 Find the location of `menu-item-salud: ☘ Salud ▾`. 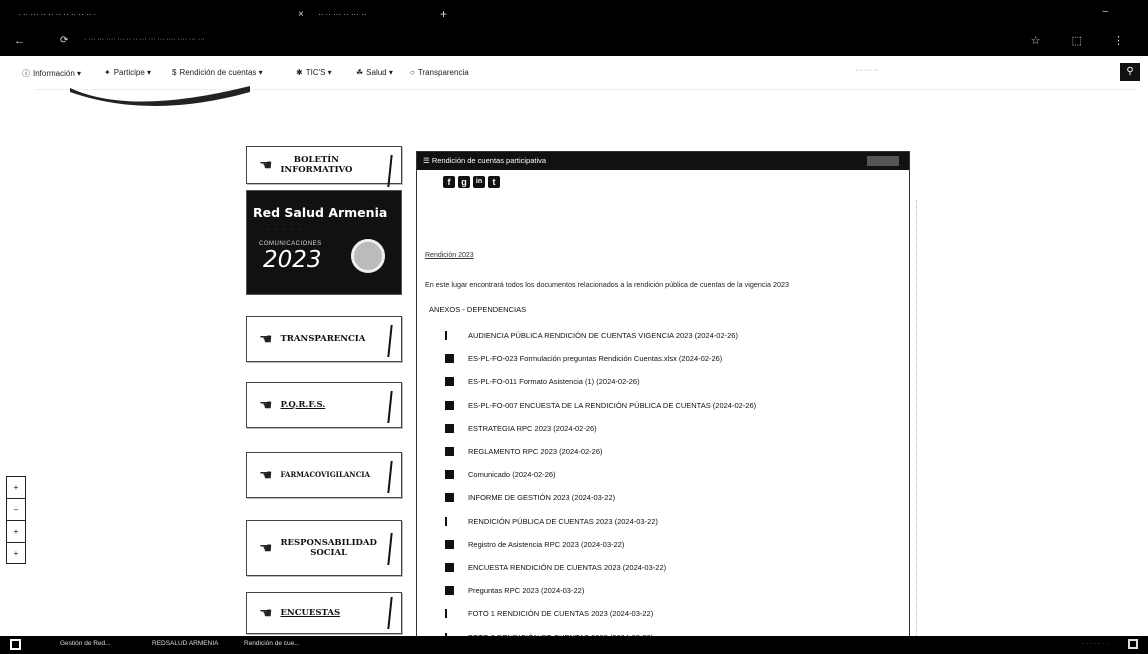

menu-item-salud: ☘ Salud ▾ is located at coordinates (374, 72).